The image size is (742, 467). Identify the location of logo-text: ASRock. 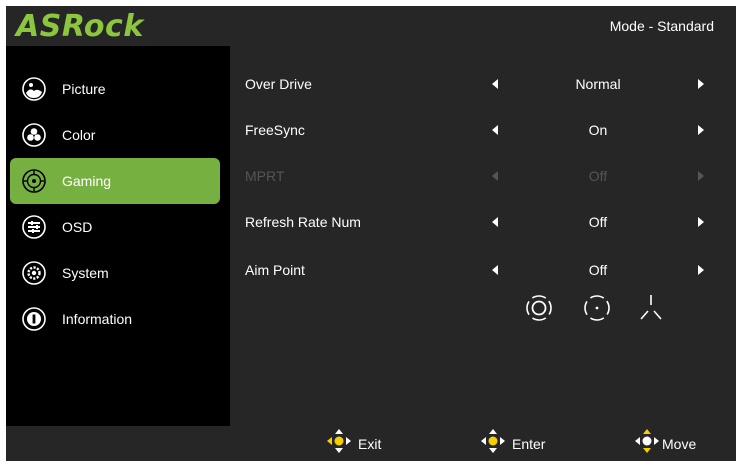
(80, 26).